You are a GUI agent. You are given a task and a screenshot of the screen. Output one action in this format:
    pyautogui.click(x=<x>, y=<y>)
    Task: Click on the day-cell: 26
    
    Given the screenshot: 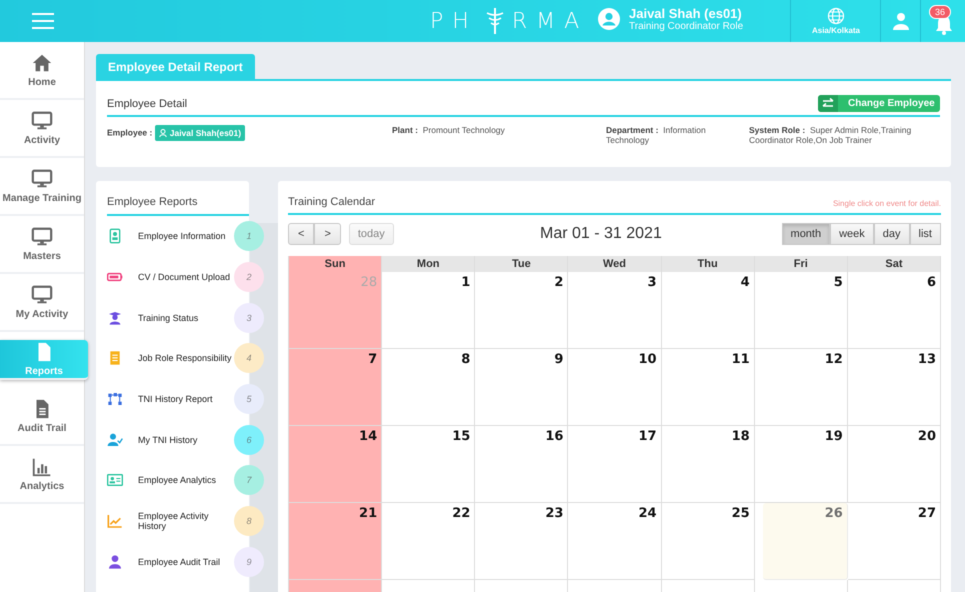 What is the action you would take?
    pyautogui.click(x=805, y=541)
    